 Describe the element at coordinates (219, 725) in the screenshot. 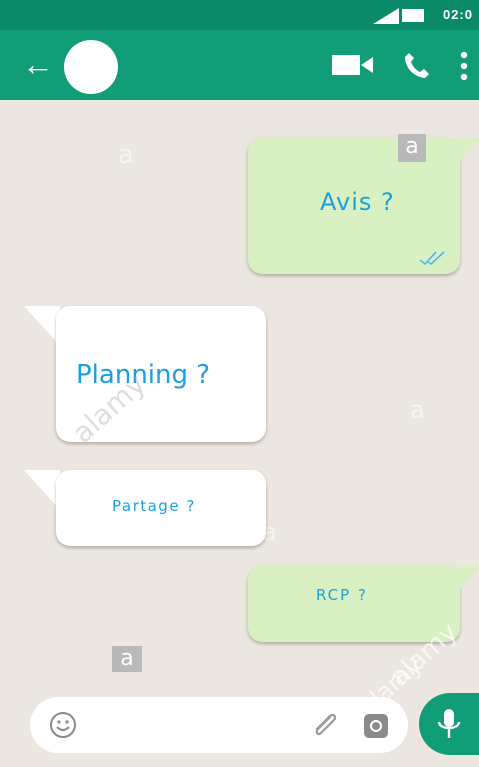

I see `message-input-bar` at that location.